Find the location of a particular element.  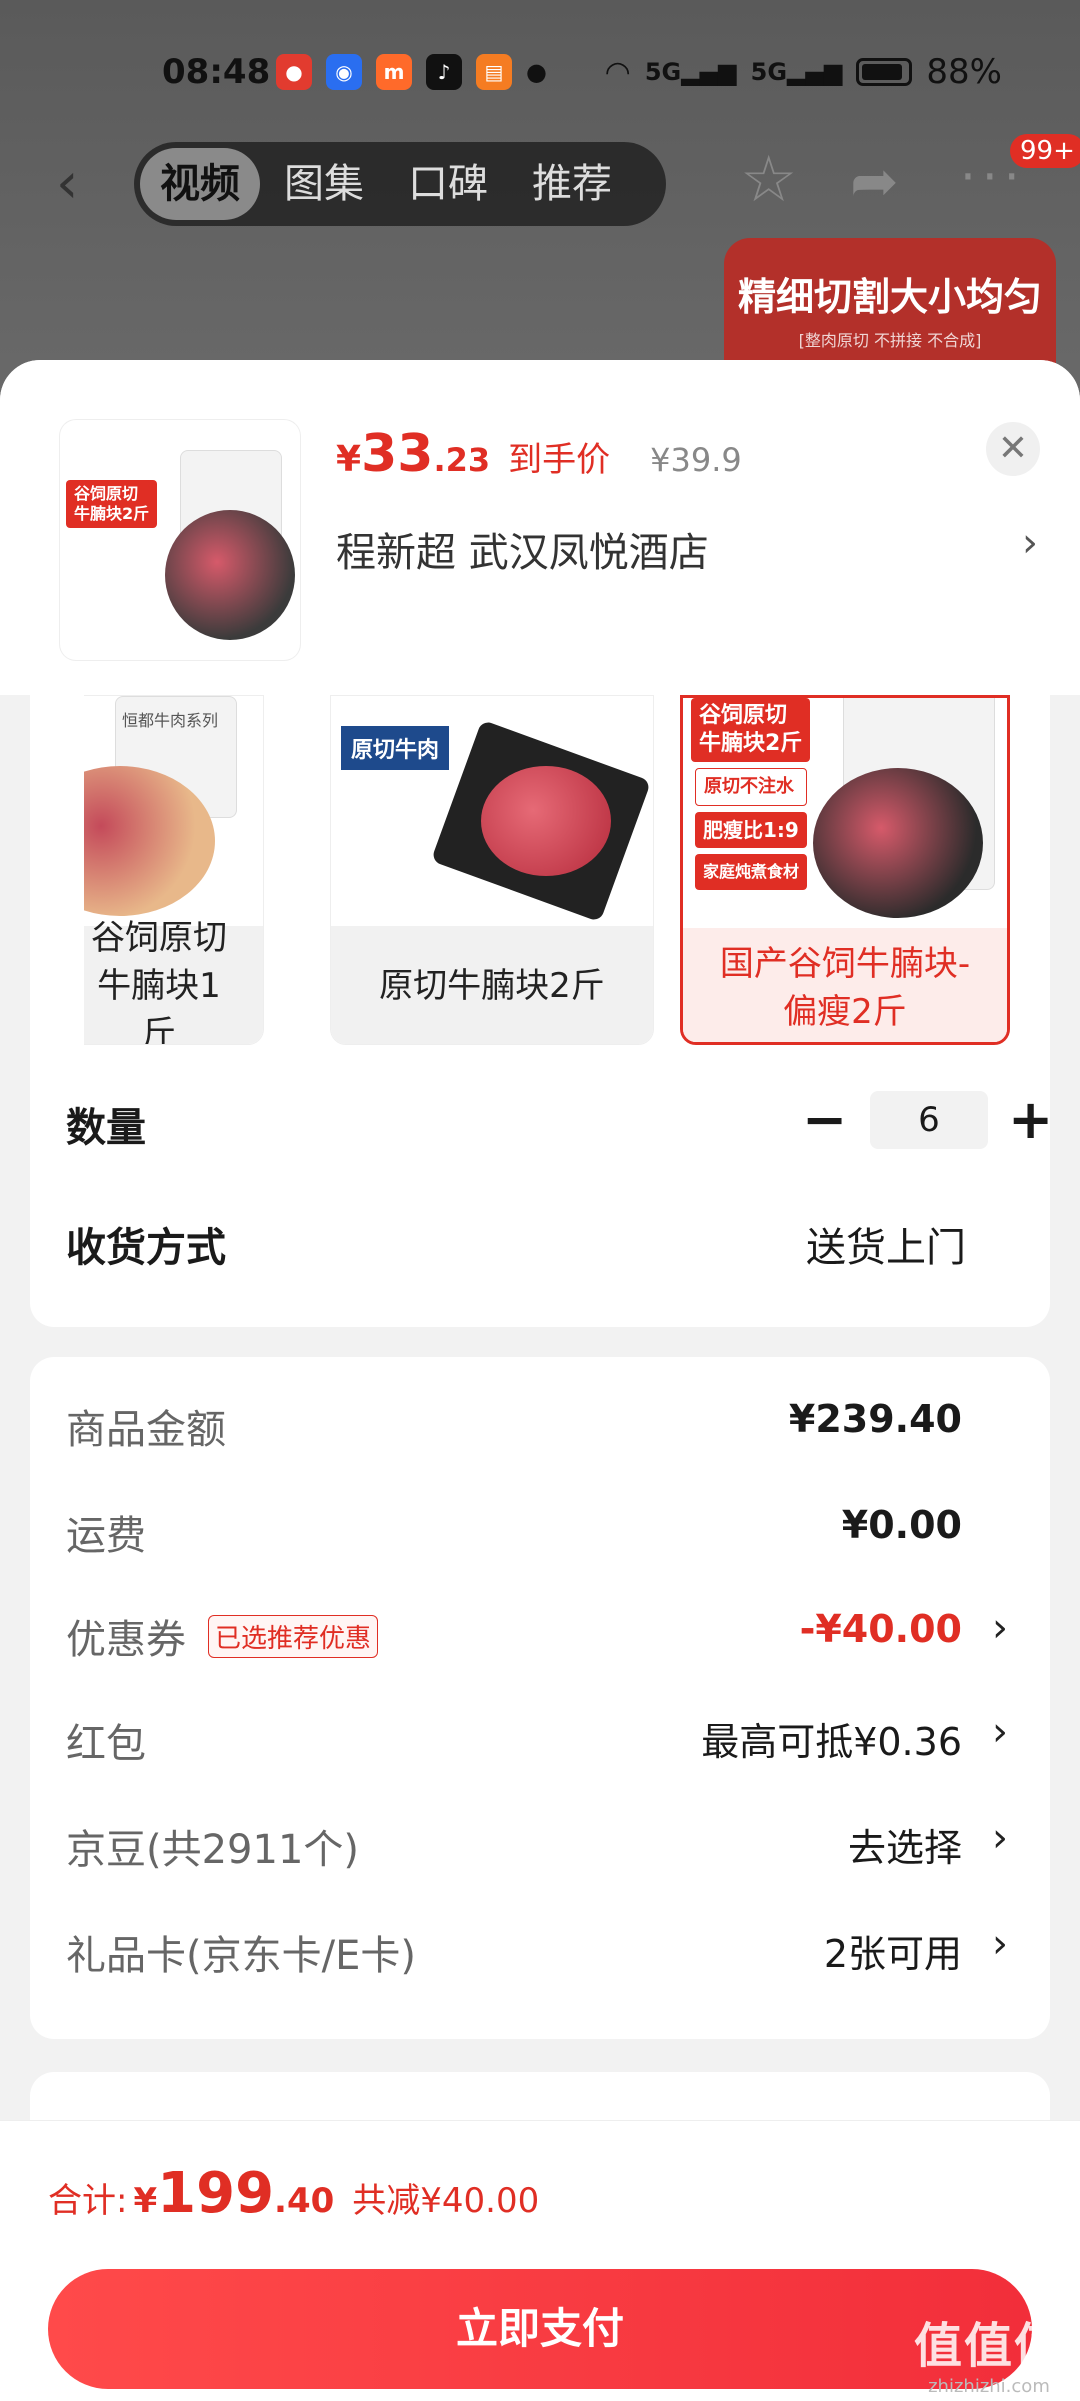

tab-video: 视频 is located at coordinates (200, 184).